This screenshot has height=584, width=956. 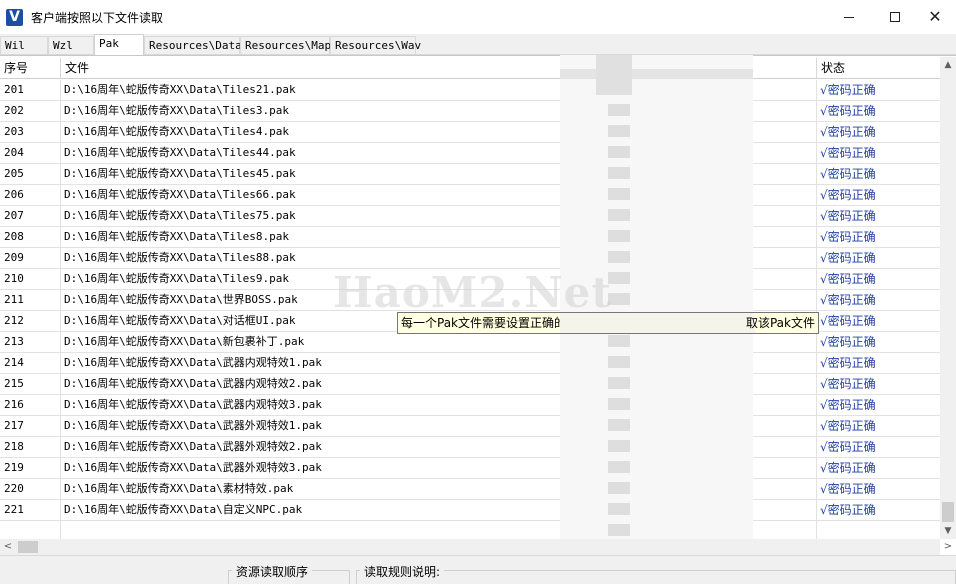 What do you see at coordinates (470, 363) in the screenshot?
I see `table-row: 214 D:\16周年\蛇版传奇XX\Data\武器内观特效1.pak √密码正确` at bounding box center [470, 363].